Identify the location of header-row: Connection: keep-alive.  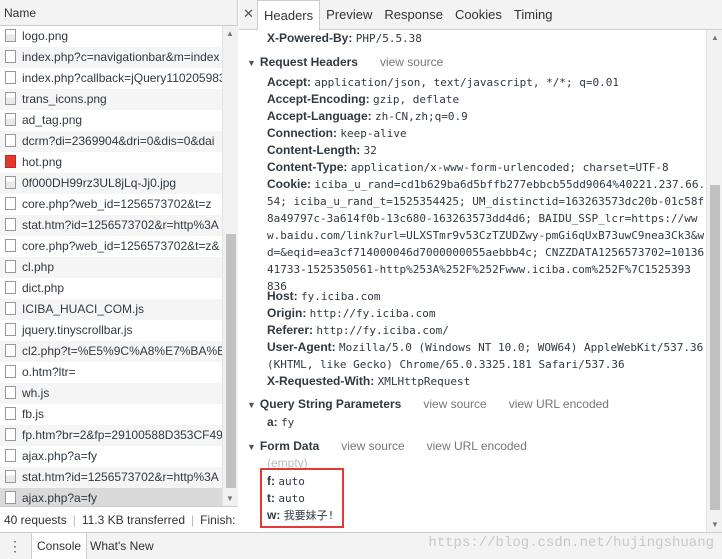
(337, 133).